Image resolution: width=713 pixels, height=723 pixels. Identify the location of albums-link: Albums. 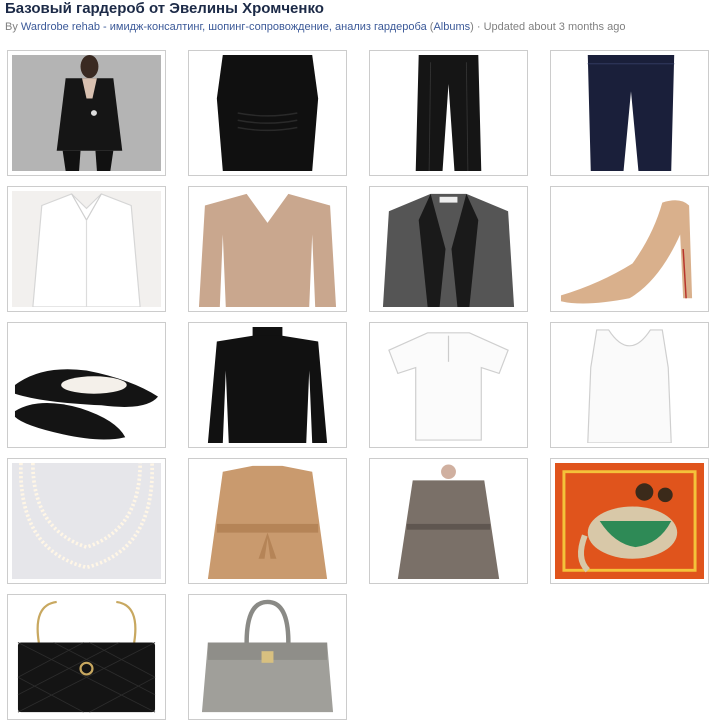
(451, 27).